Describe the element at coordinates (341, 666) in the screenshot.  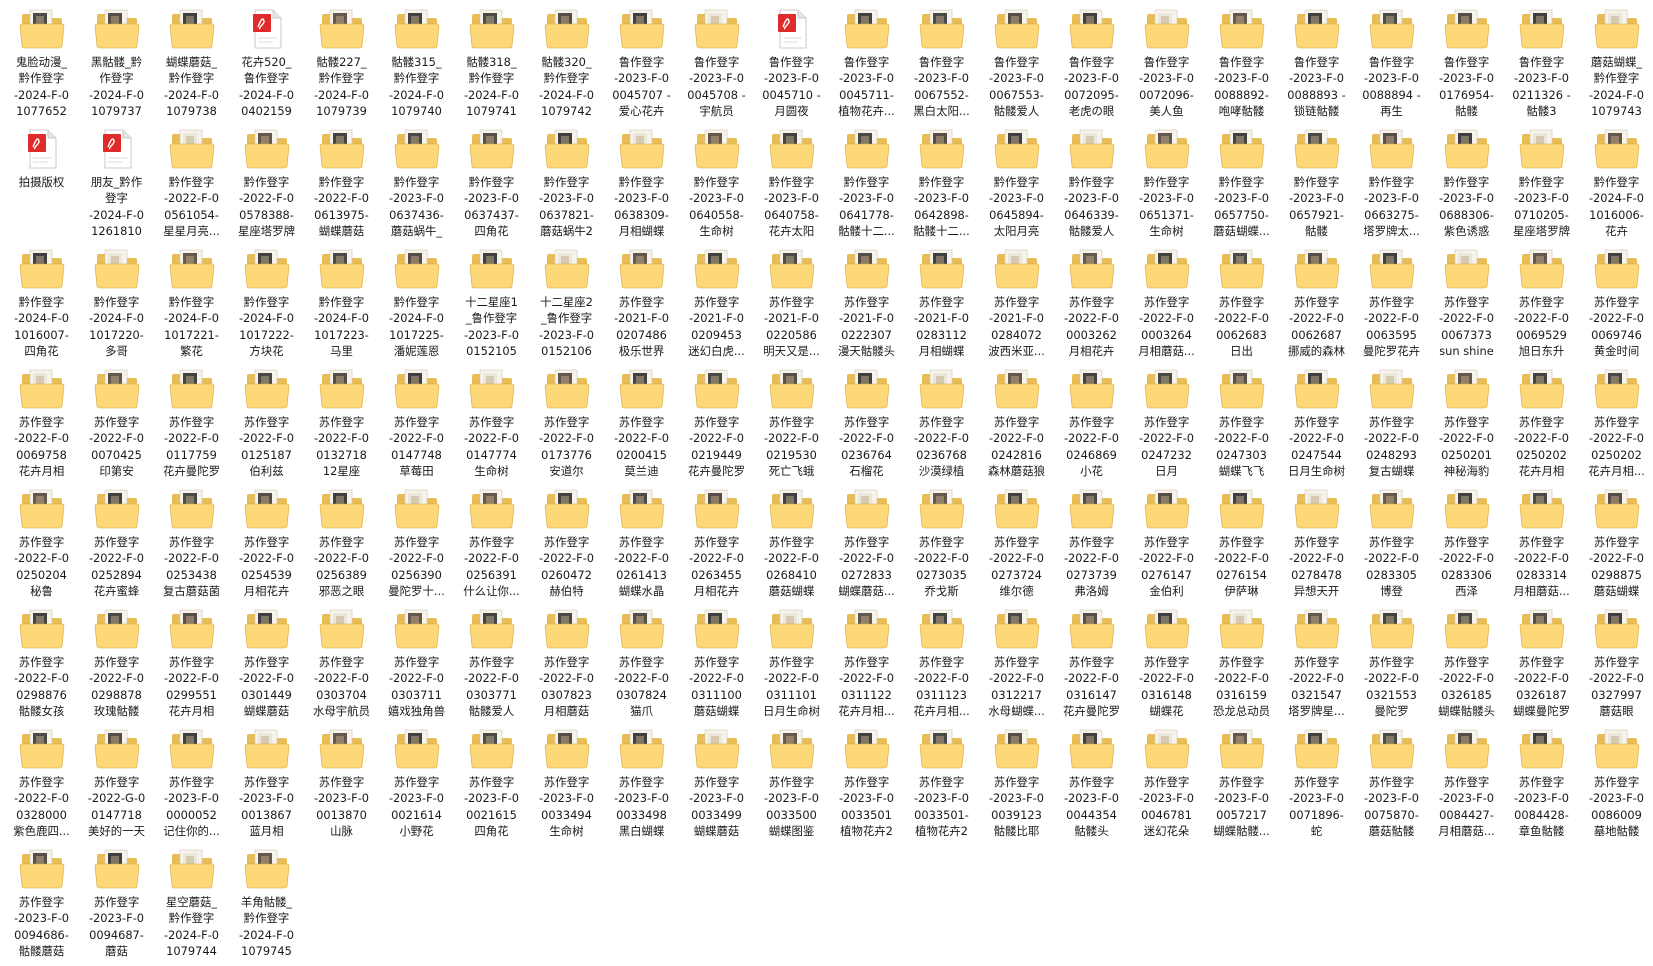
I see `folder-item: 苏作登字 -2022-F-0 0303704 水母宇航员` at that location.